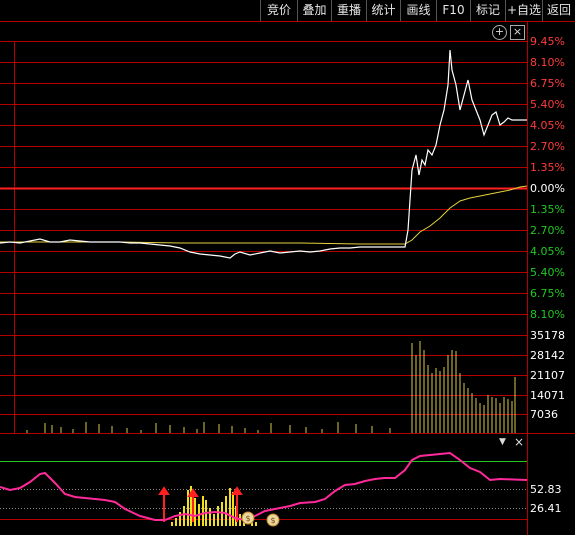 The image size is (575, 535). Describe the element at coordinates (547, 41) in the screenshot. I see `price-label-up: 9.45%` at that location.